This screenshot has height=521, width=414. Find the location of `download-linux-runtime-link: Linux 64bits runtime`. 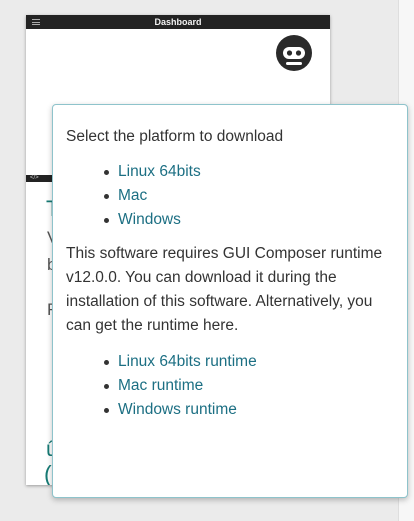

download-linux-runtime-link: Linux 64bits runtime is located at coordinates (187, 361).